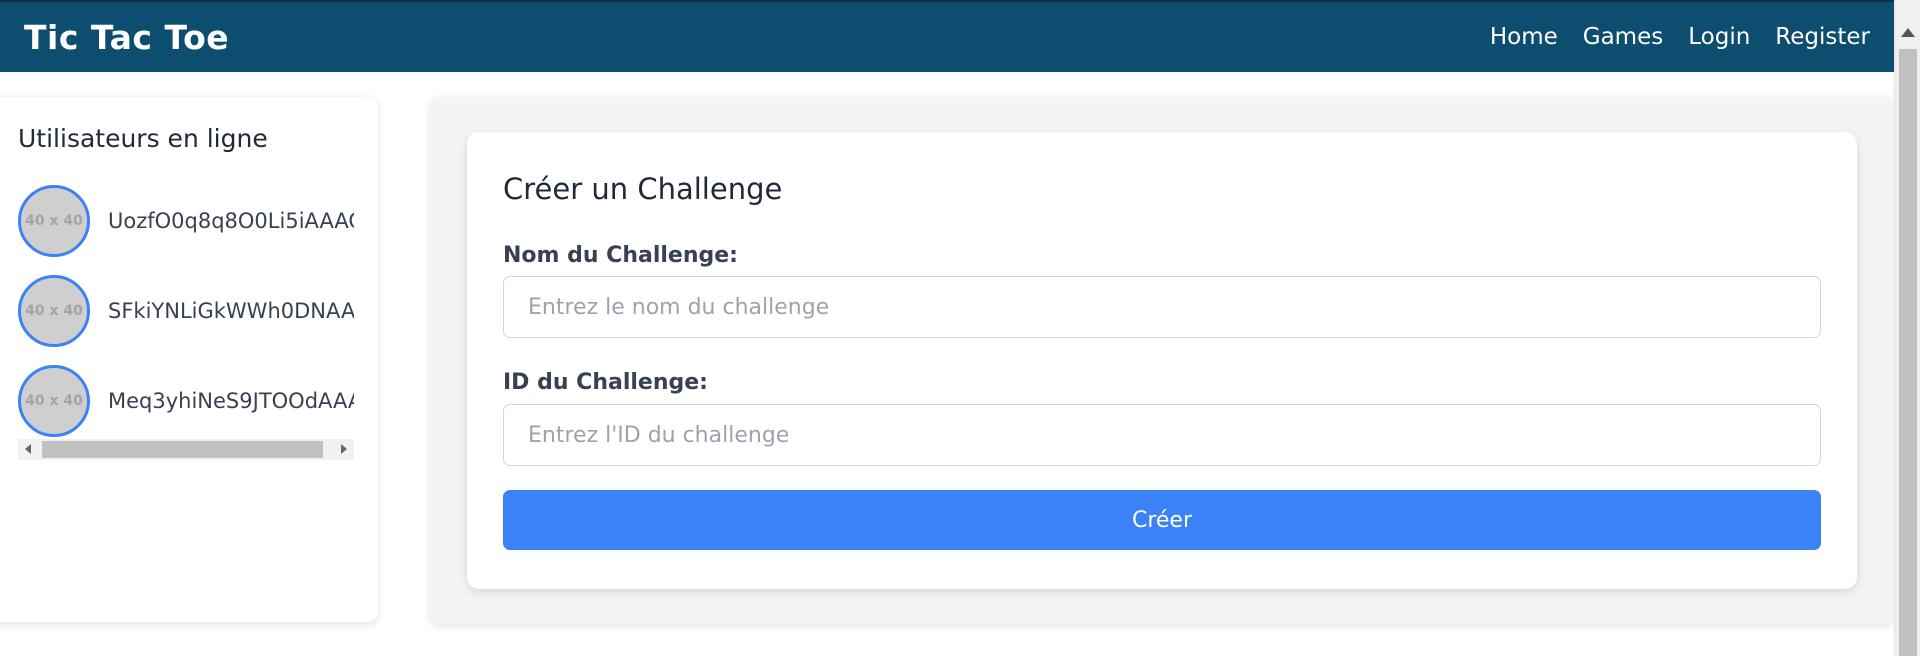 This screenshot has height=656, width=1920. Describe the element at coordinates (605, 382) in the screenshot. I see `challenge-id-label: ID du Challenge:` at that location.